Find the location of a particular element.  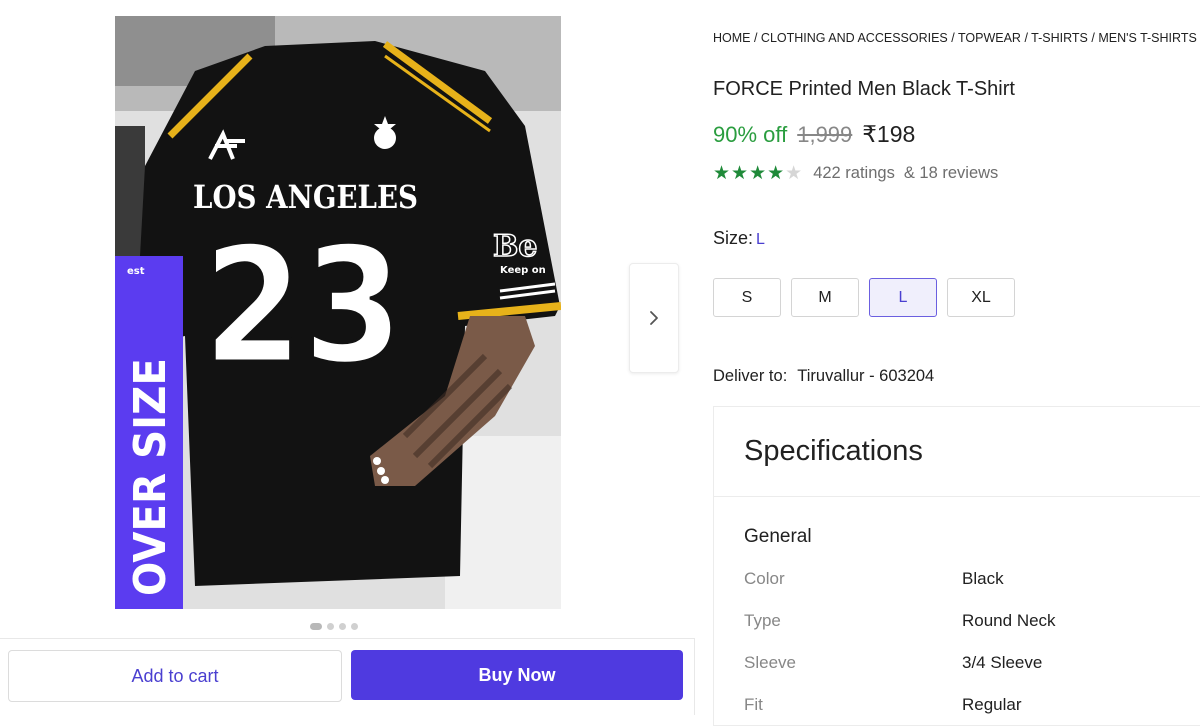

sleeve-print-text: Be is located at coordinates (515, 246).